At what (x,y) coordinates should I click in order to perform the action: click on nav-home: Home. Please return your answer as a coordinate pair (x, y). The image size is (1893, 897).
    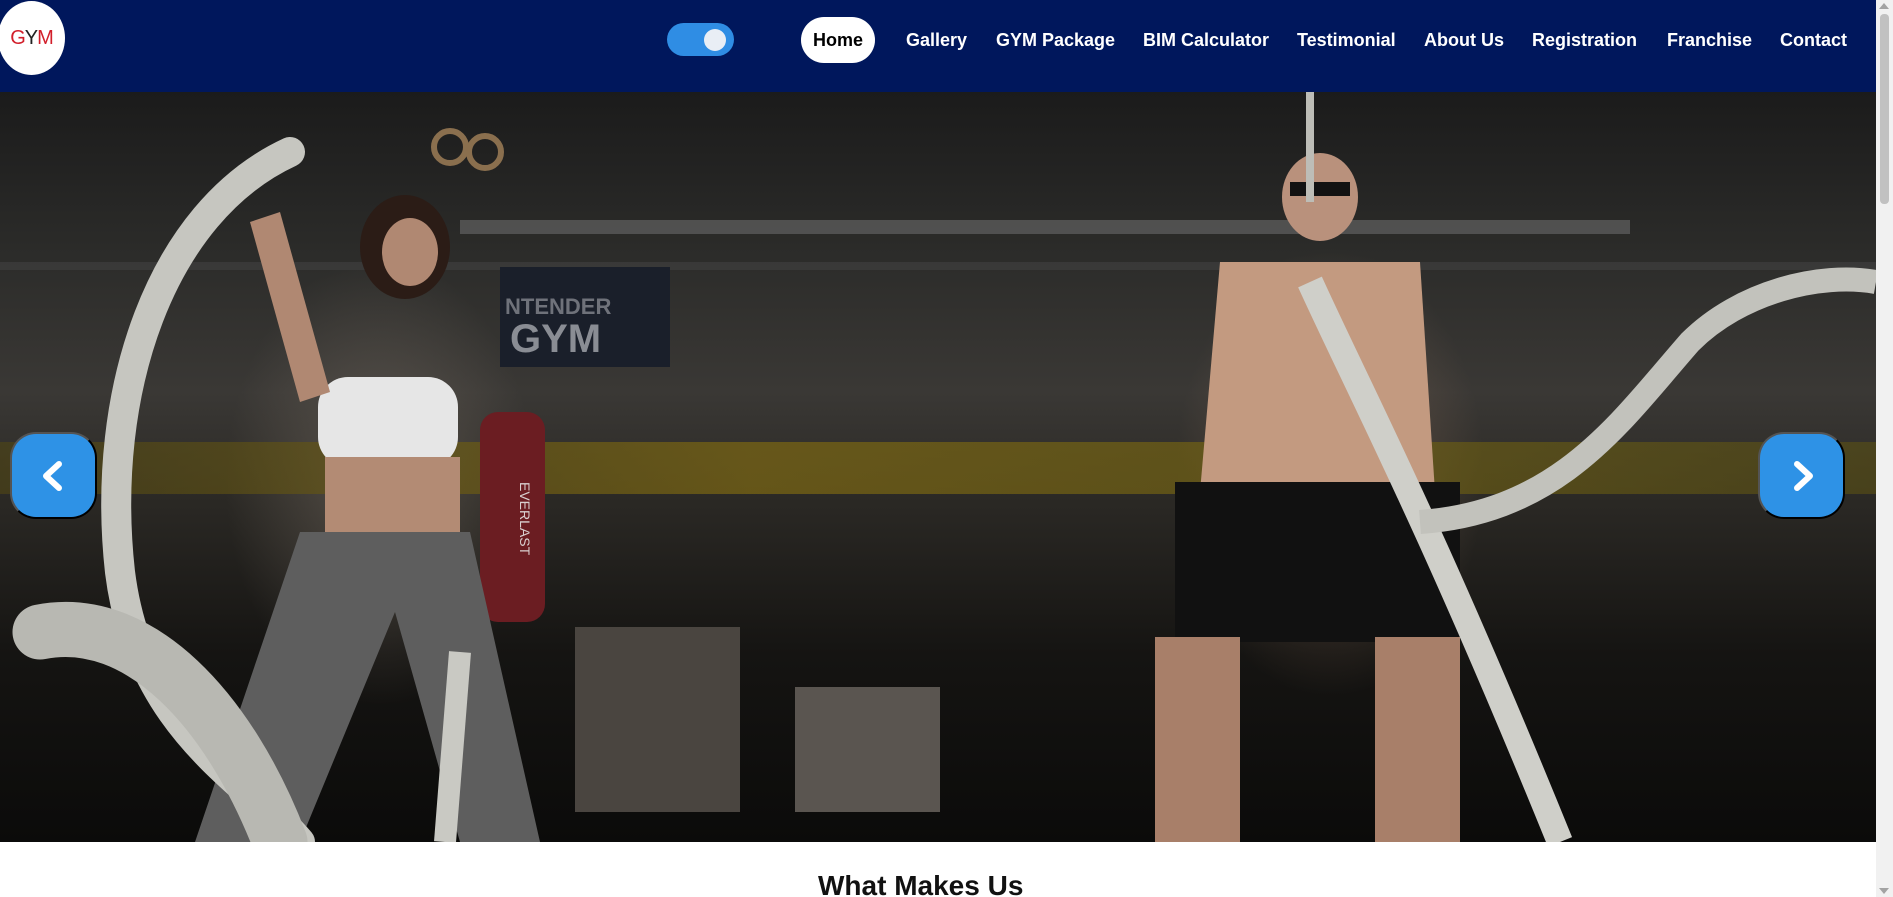
    Looking at the image, I should click on (838, 40).